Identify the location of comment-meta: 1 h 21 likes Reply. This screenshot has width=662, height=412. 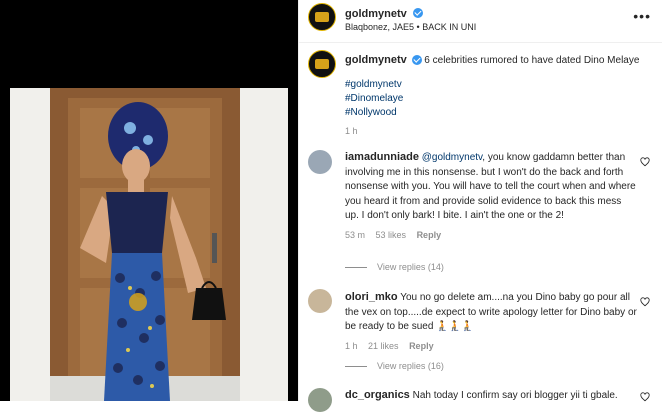
(491, 346).